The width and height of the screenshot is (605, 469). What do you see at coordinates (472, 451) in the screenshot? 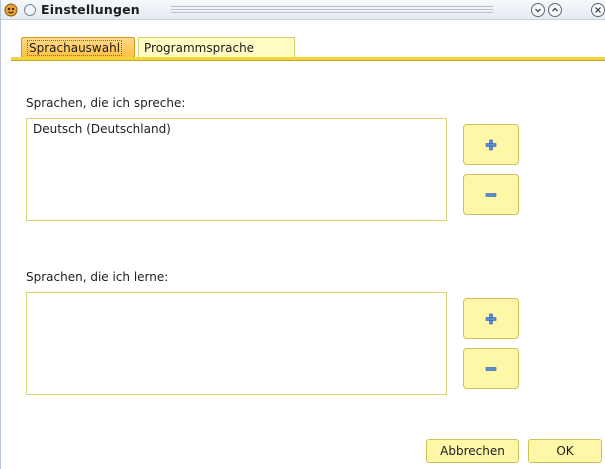
I see `cancel-button: Abbrechen` at bounding box center [472, 451].